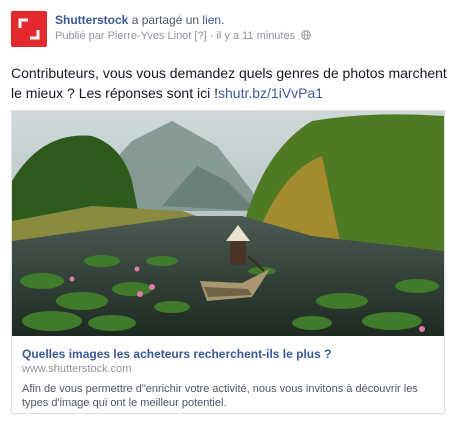  I want to click on post-header: Shutterstock a partagé un lien., so click(139, 20).